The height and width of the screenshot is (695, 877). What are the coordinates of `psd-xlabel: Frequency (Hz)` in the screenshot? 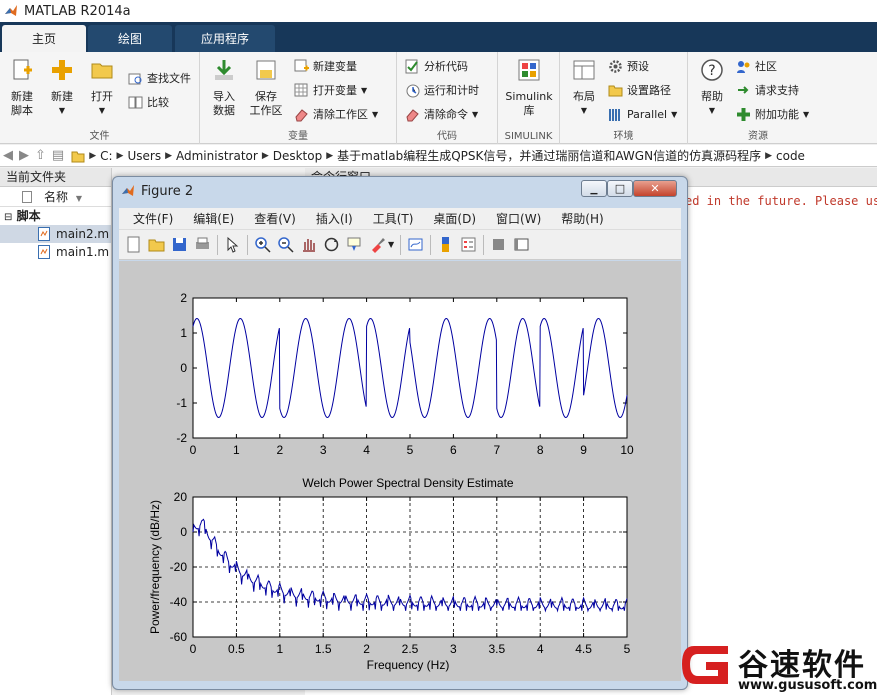 It's located at (408, 665).